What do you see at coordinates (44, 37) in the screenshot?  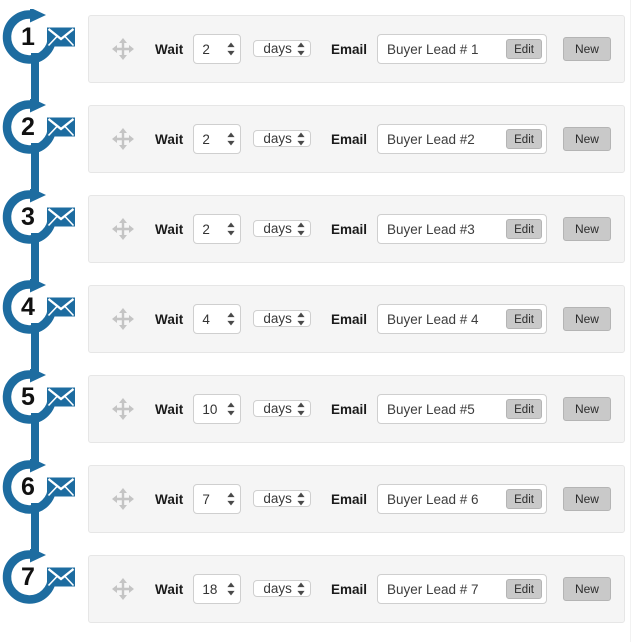 I see `step-badge-1: 1` at bounding box center [44, 37].